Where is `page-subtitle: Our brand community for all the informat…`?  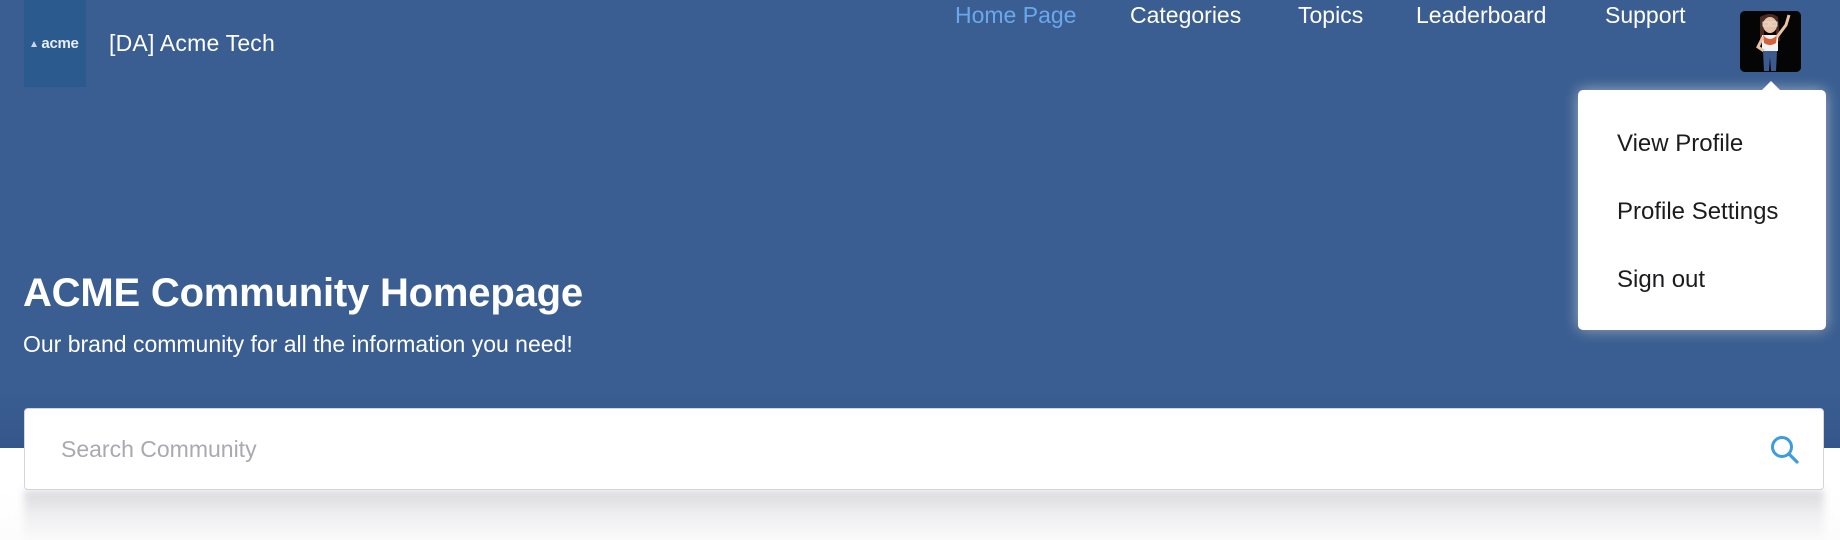
page-subtitle: Our brand community for all the informat… is located at coordinates (298, 344).